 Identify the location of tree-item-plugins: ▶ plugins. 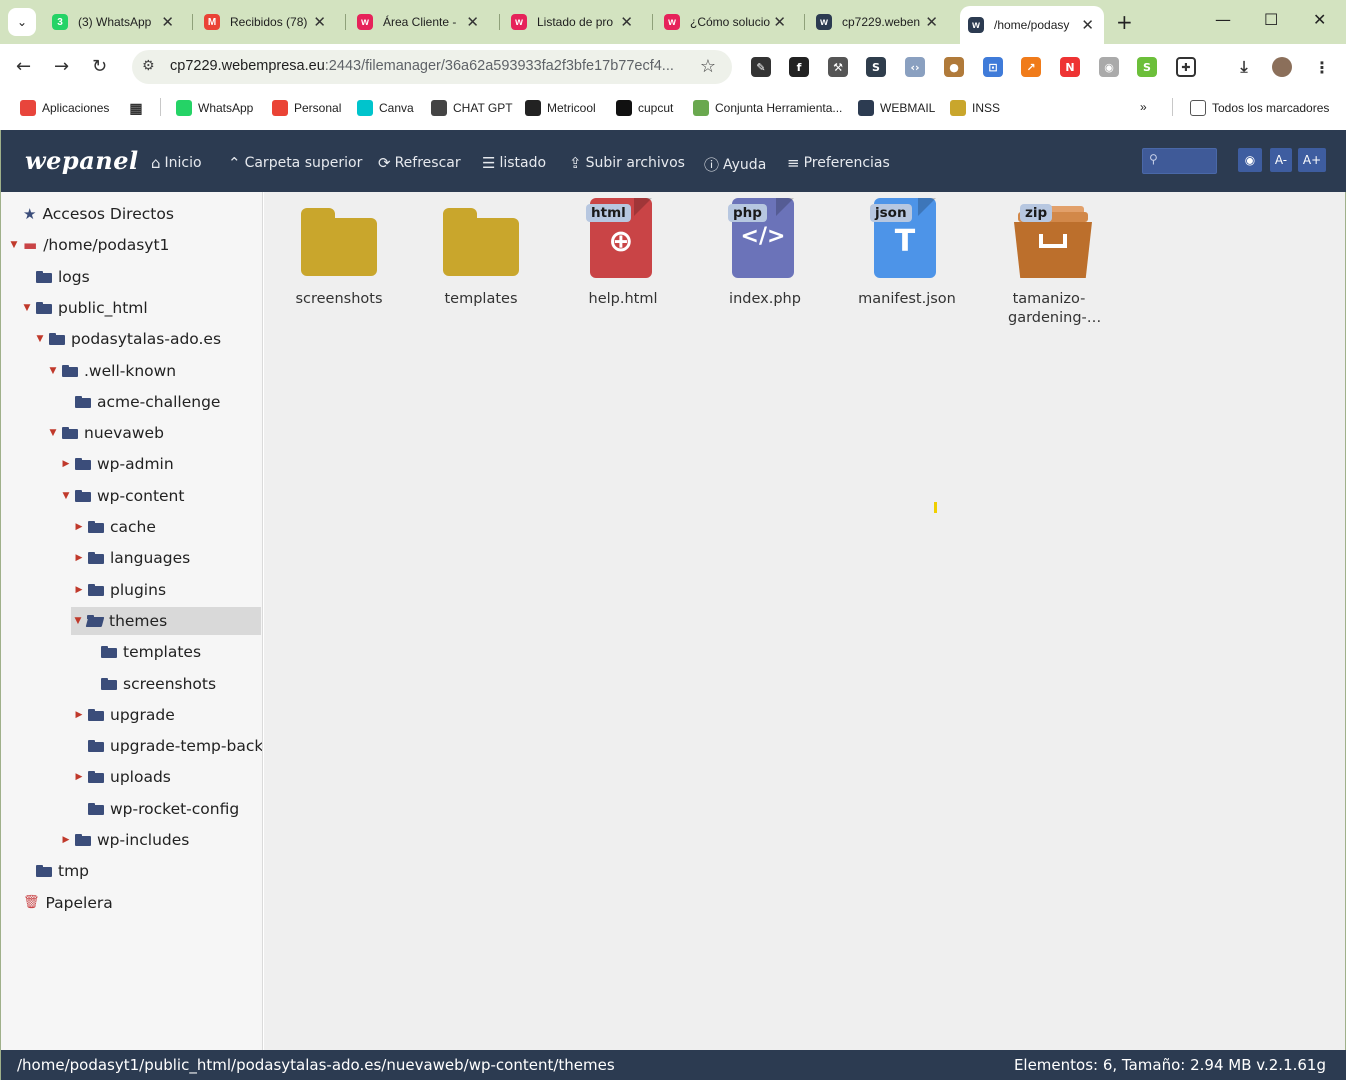
(83, 590).